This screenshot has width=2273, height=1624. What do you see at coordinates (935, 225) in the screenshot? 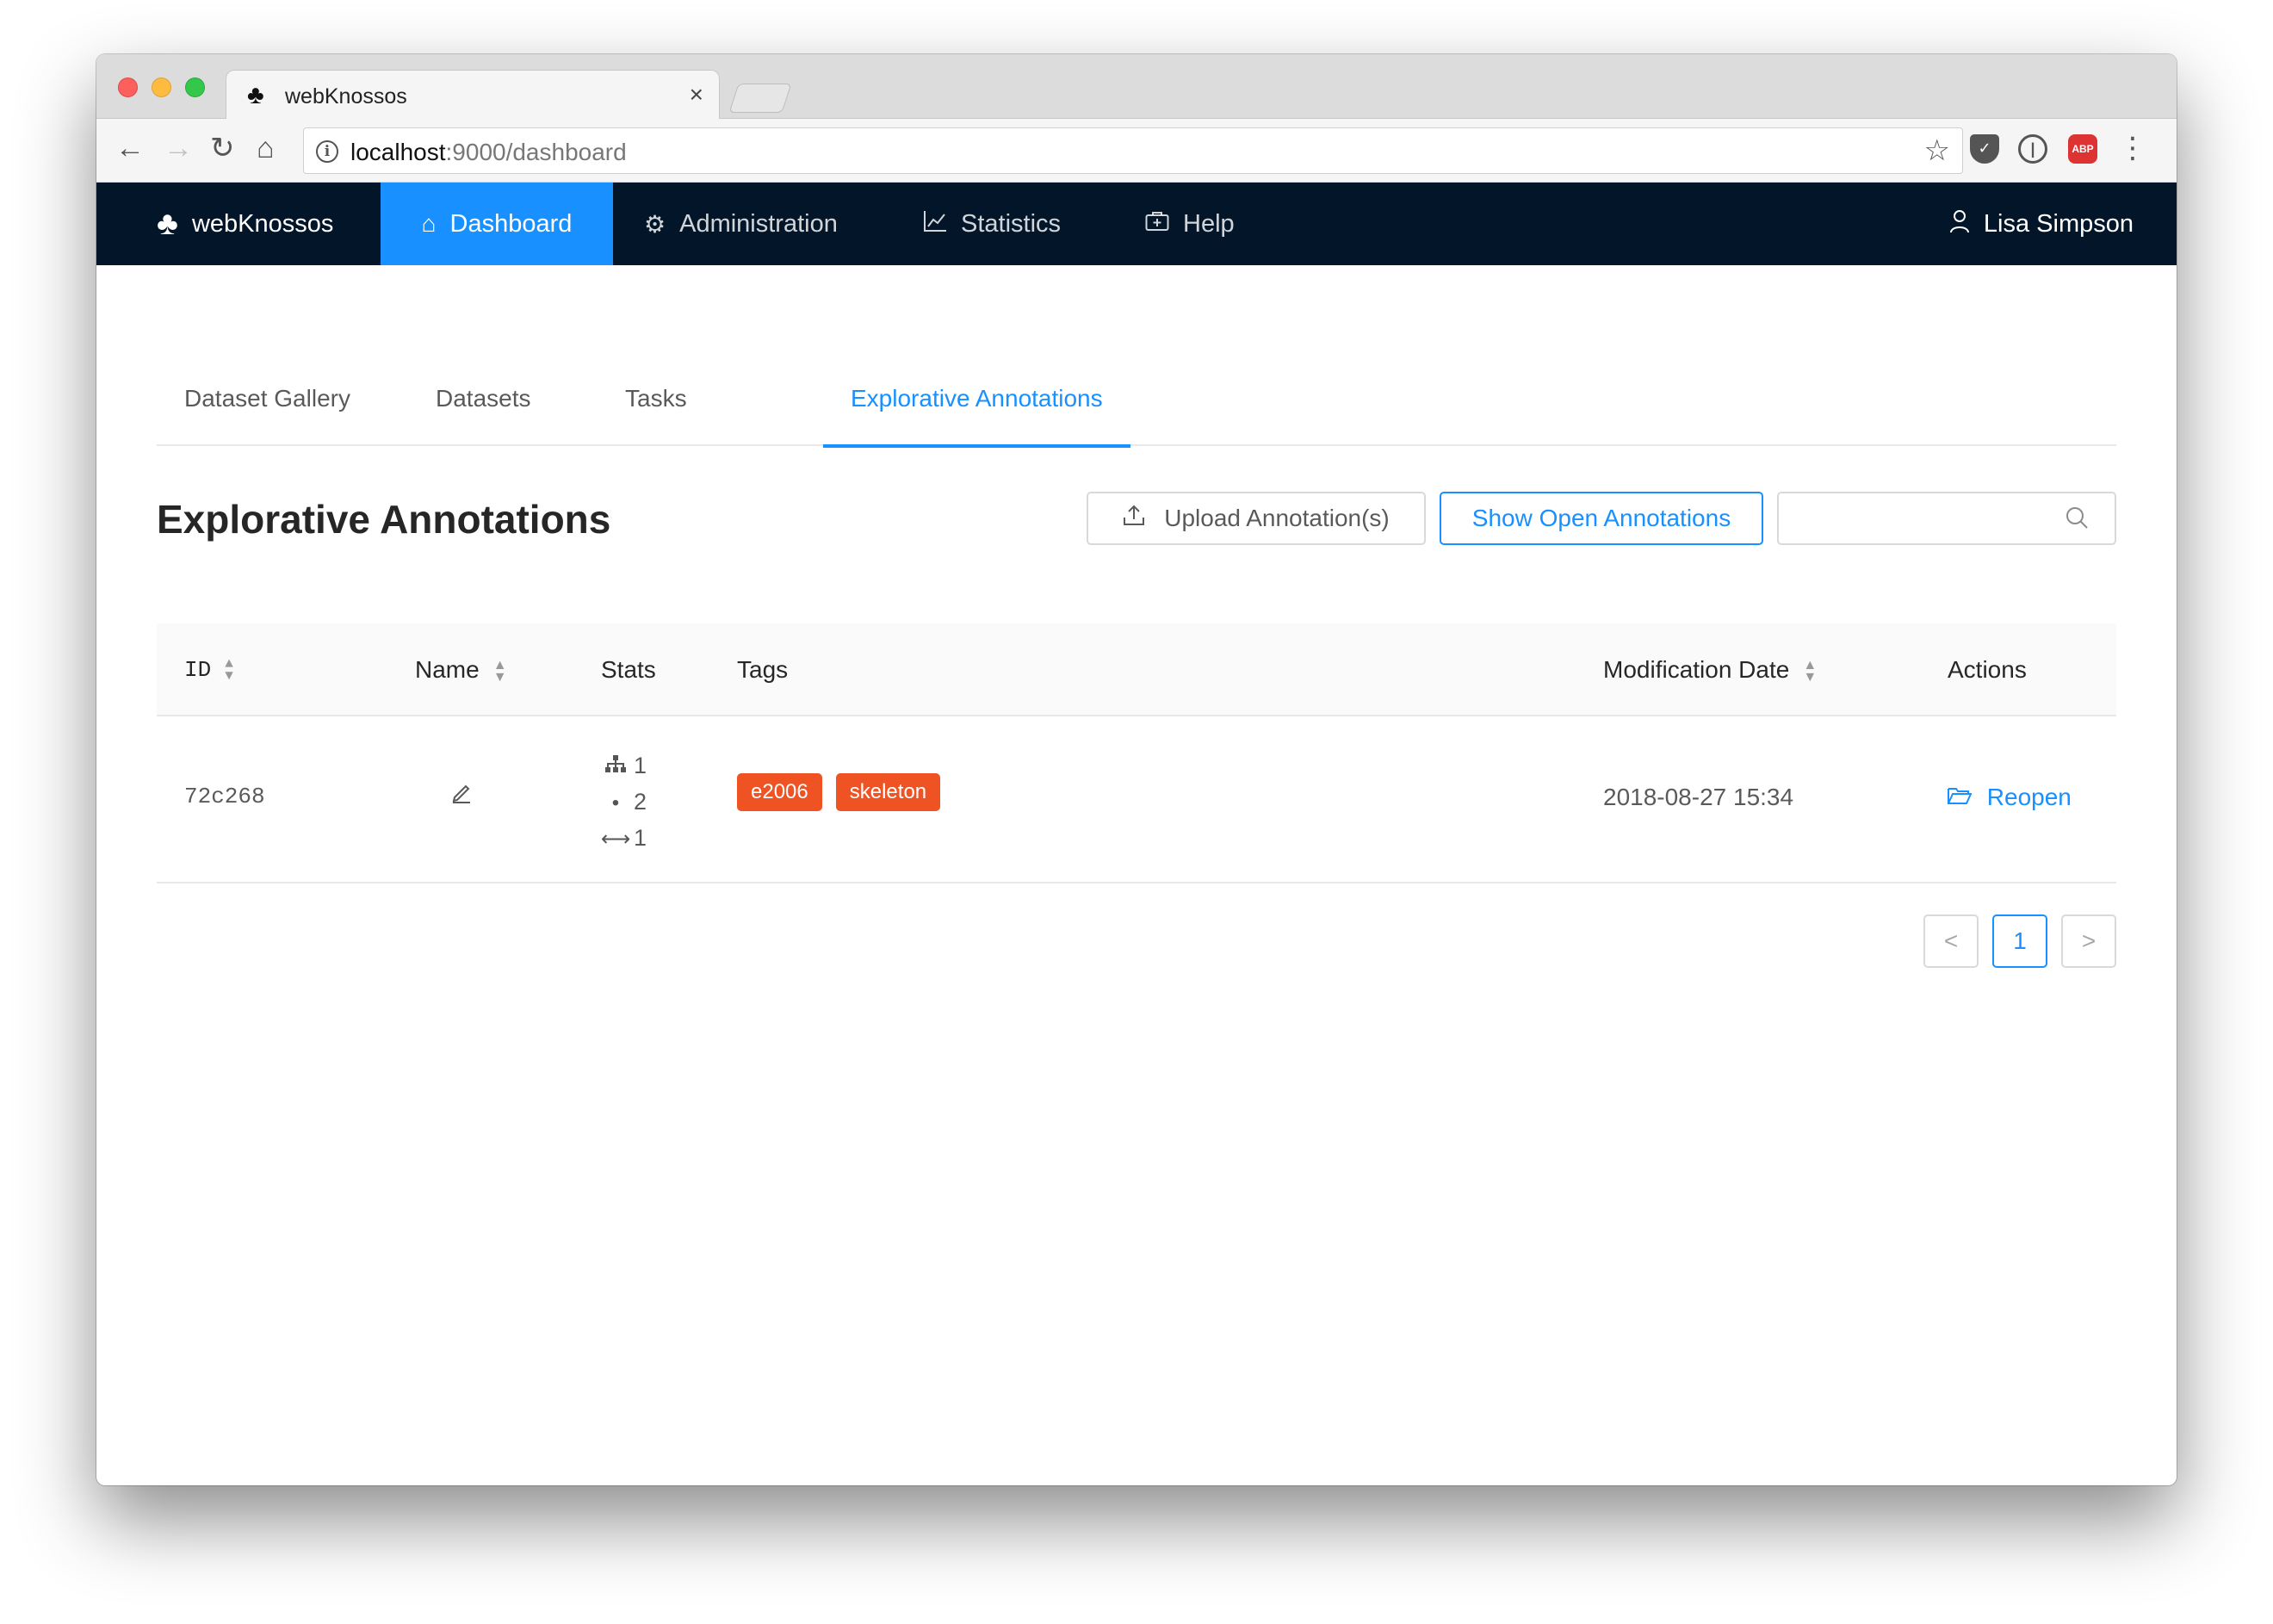
I see `line-chart-icon` at bounding box center [935, 225].